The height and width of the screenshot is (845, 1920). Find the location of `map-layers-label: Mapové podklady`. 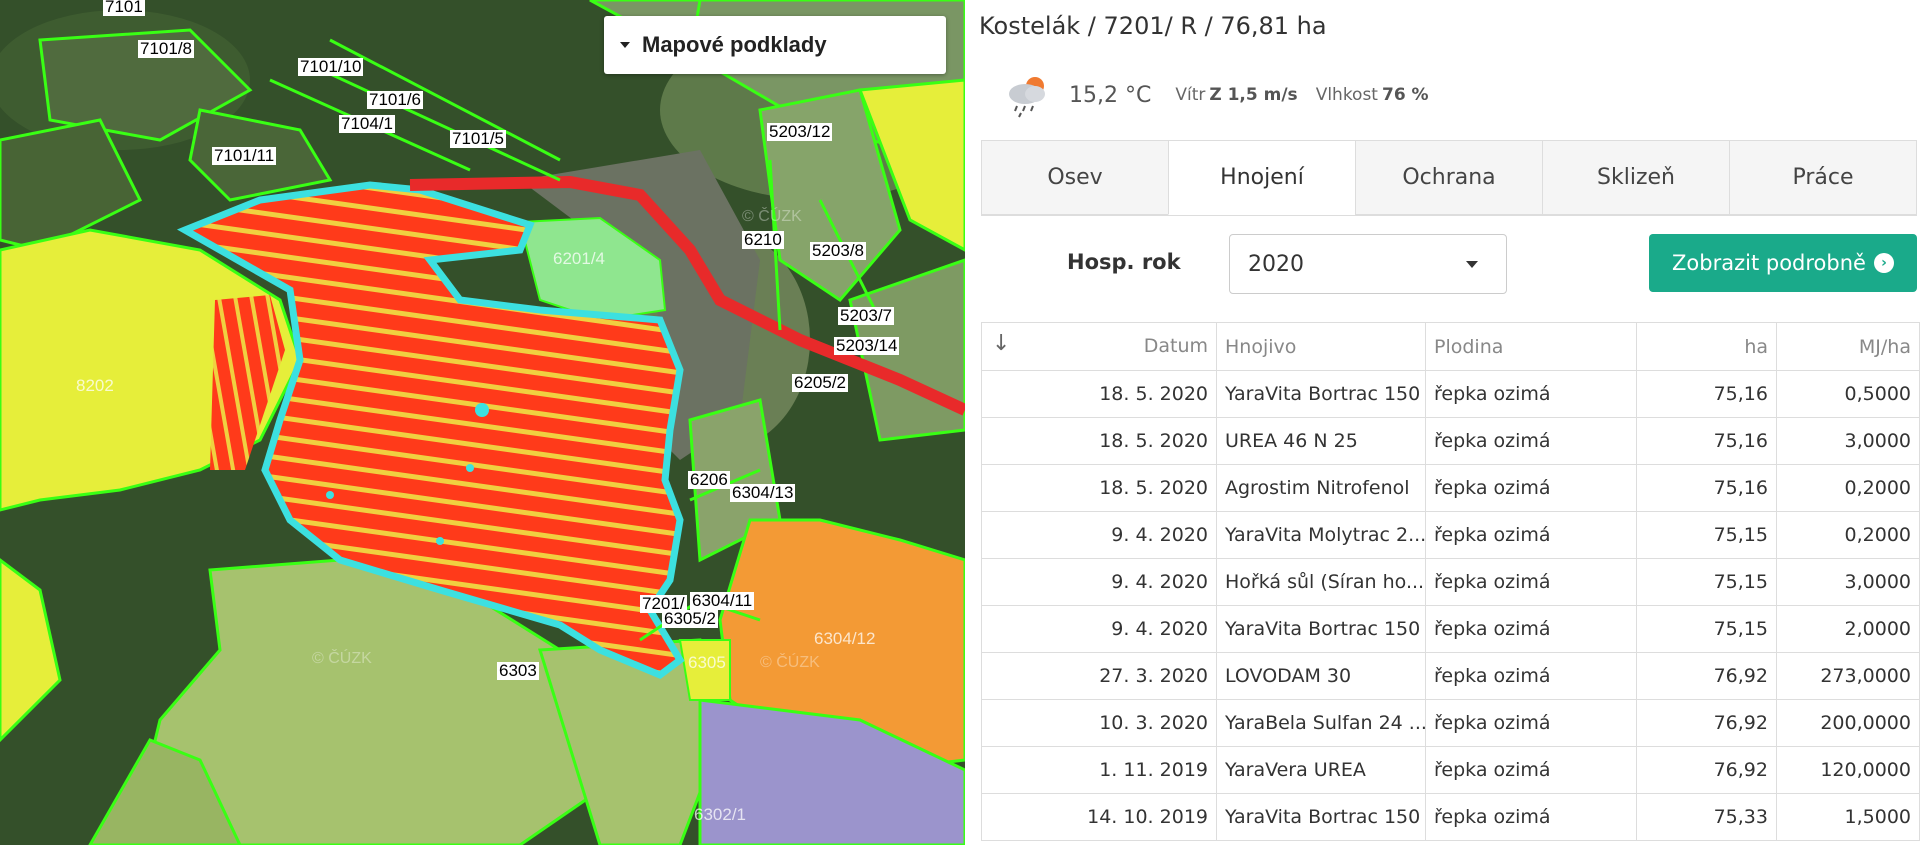

map-layers-label: Mapové podklady is located at coordinates (734, 44).